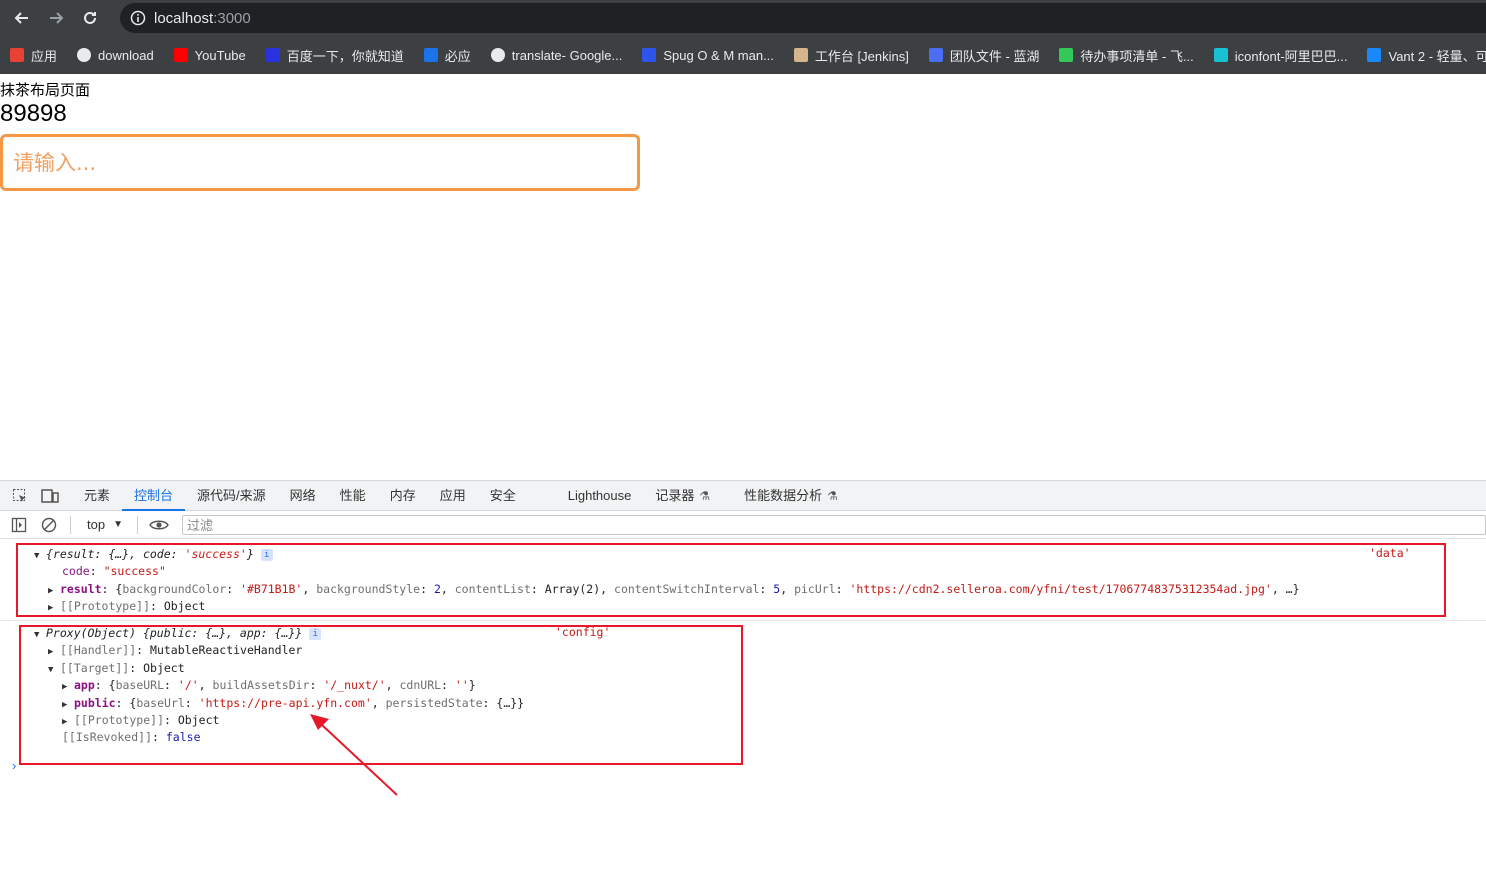 This screenshot has width=1486, height=875. I want to click on tab-7: 安全, so click(503, 496).